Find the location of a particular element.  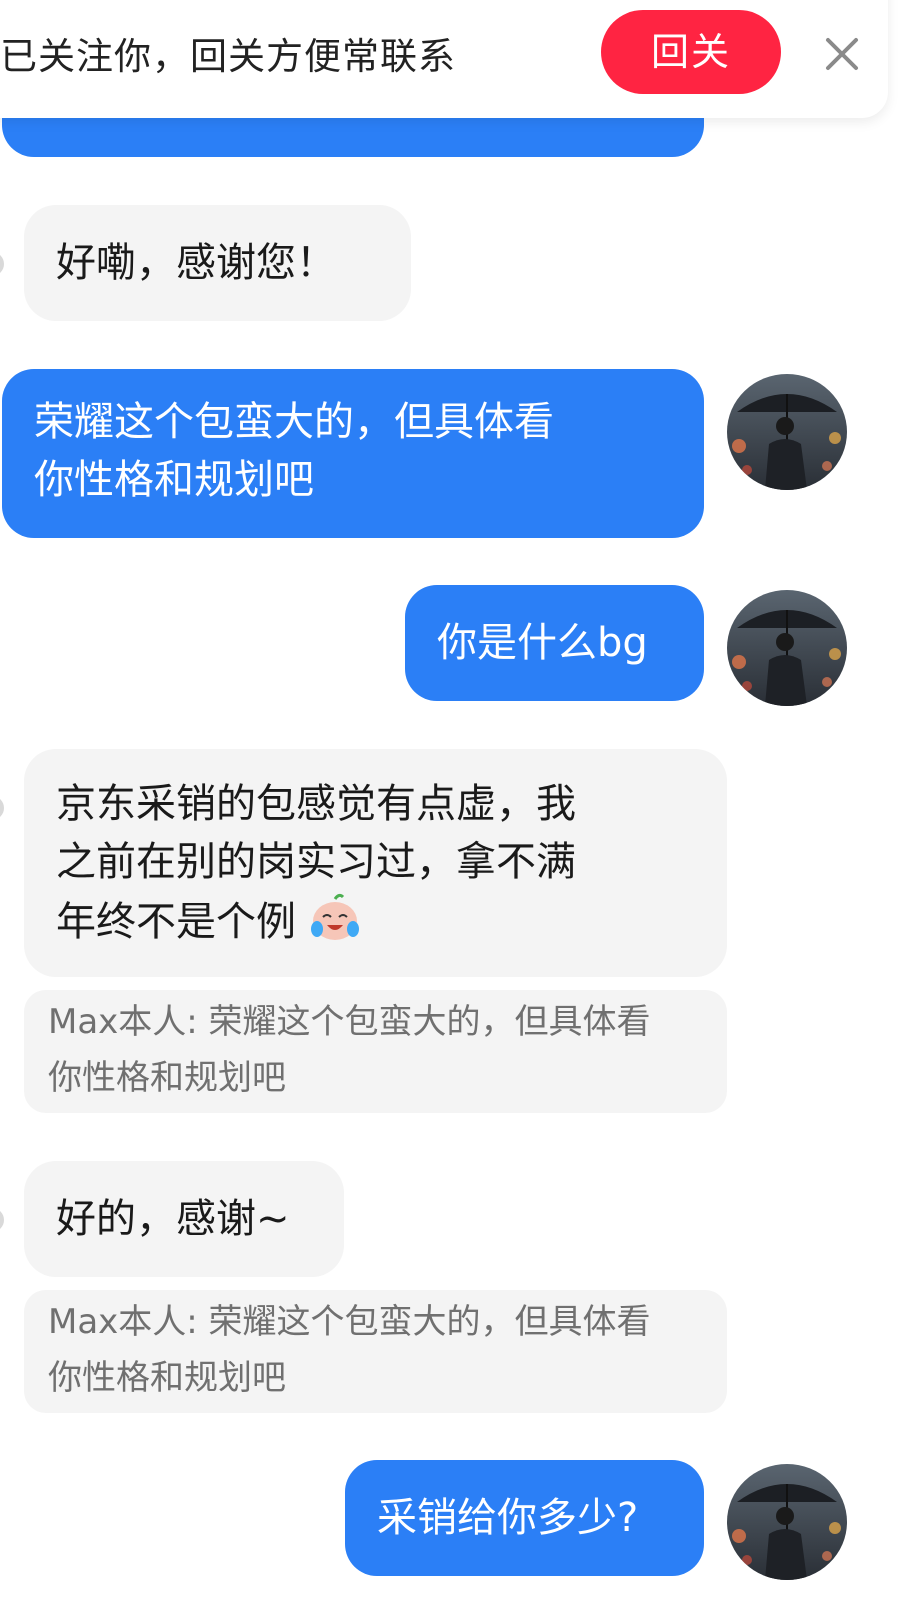

received-message-bubble: 好嘞，感谢您！ is located at coordinates (217, 263).